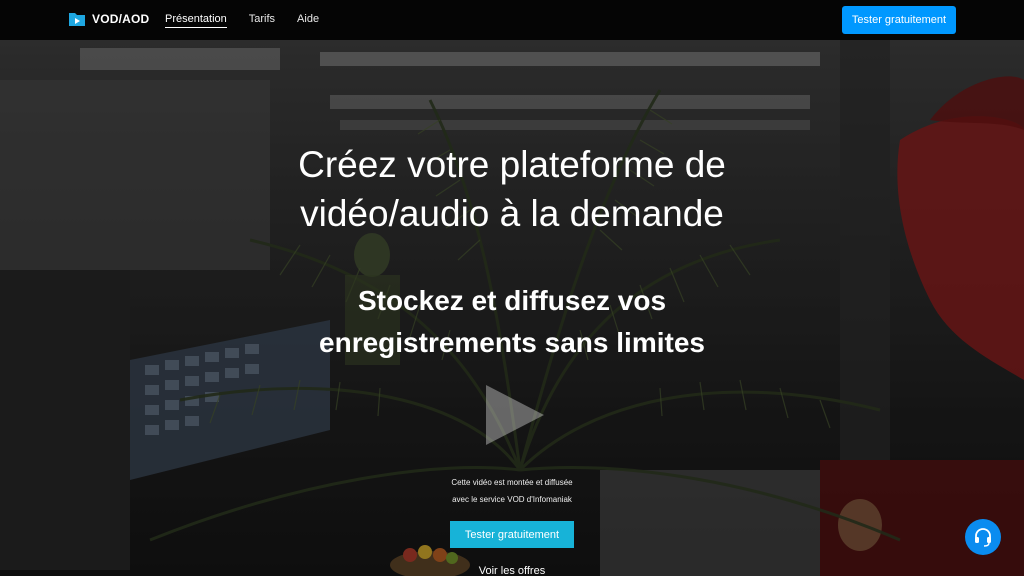 This screenshot has height=576, width=1024. What do you see at coordinates (512, 499) in the screenshot?
I see `caption-line-2: avec le service VOD d'Infomaniak` at bounding box center [512, 499].